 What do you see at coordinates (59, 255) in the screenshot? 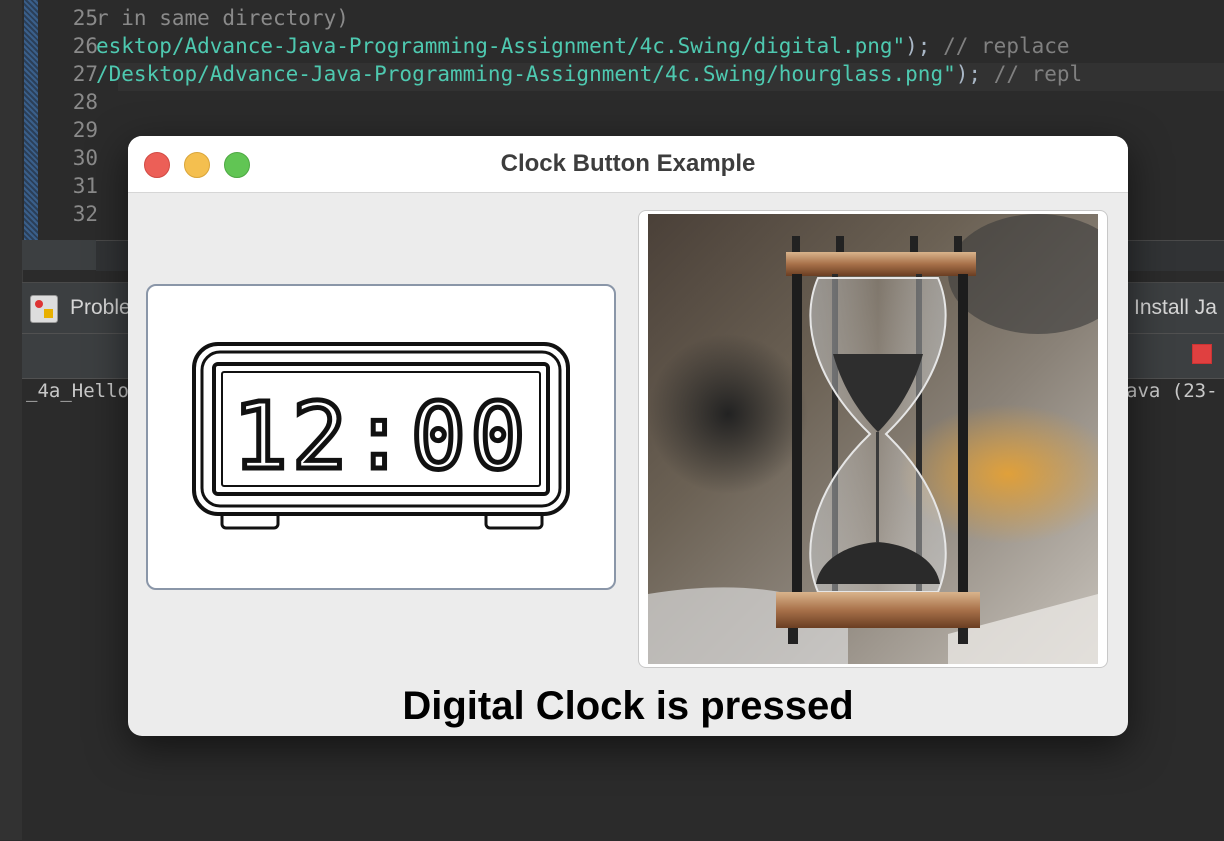
I see `editor-horizontal-scrollbar` at bounding box center [59, 255].